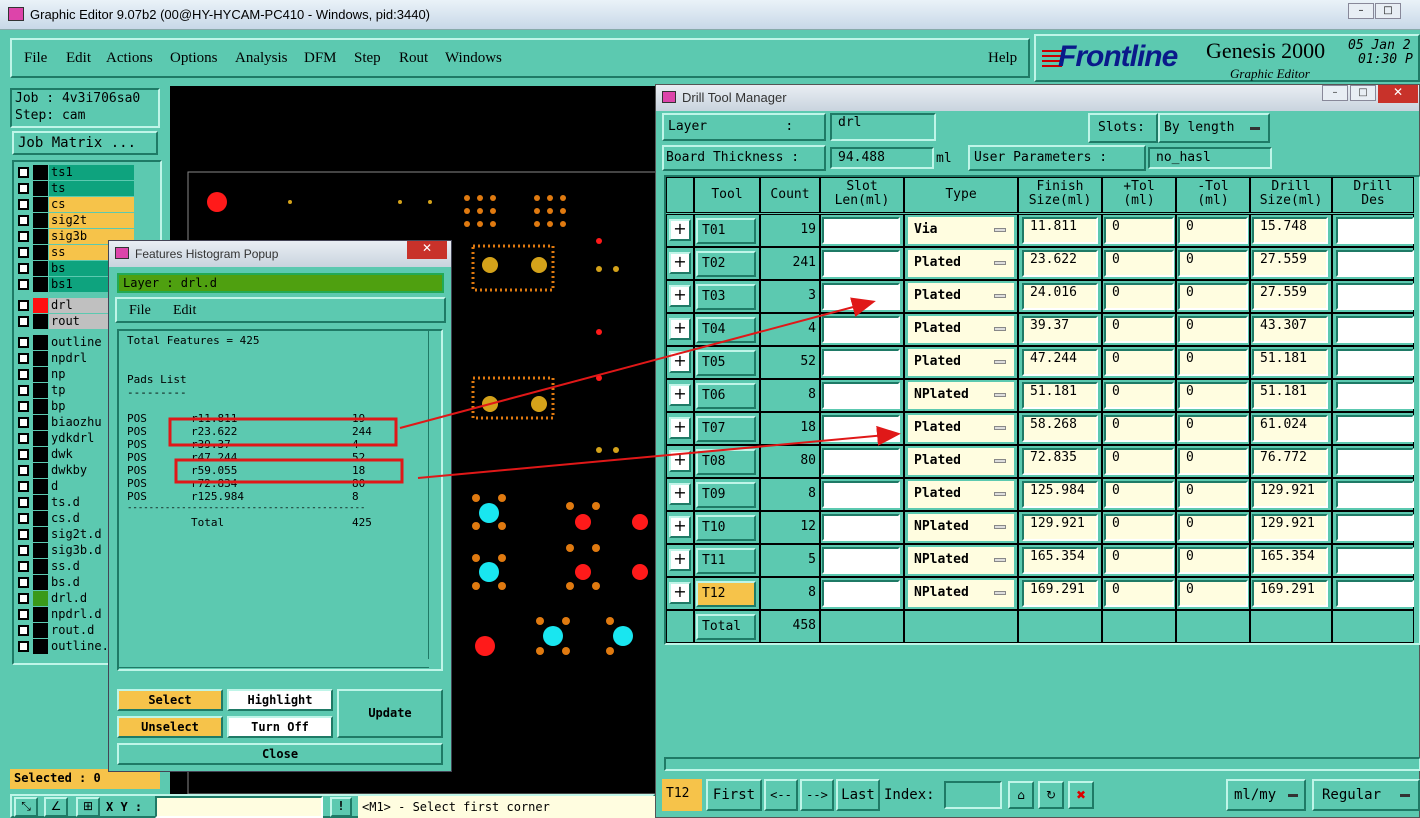  Describe the element at coordinates (170, 727) in the screenshot. I see `unselect-button: Unselect` at that location.